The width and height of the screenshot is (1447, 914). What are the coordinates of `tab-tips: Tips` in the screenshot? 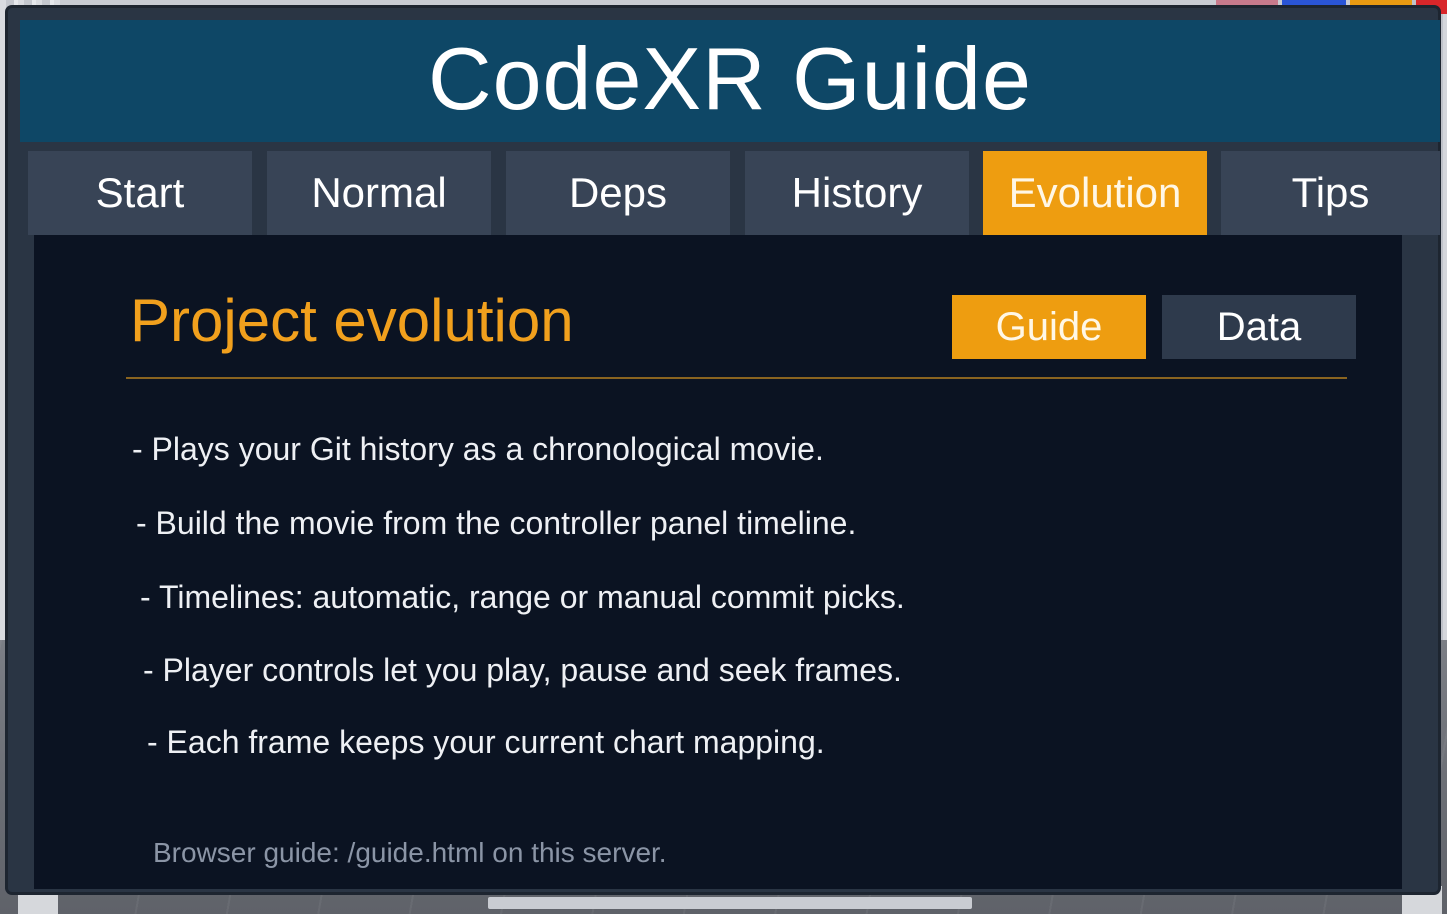 It's located at (1330, 193).